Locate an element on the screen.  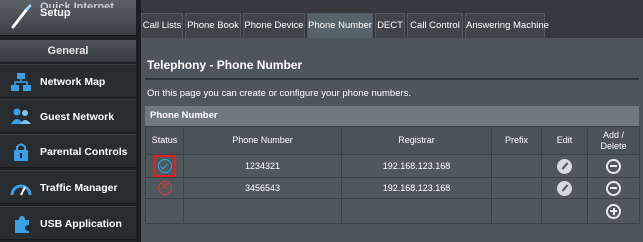
check-circle-icon is located at coordinates (164, 166).